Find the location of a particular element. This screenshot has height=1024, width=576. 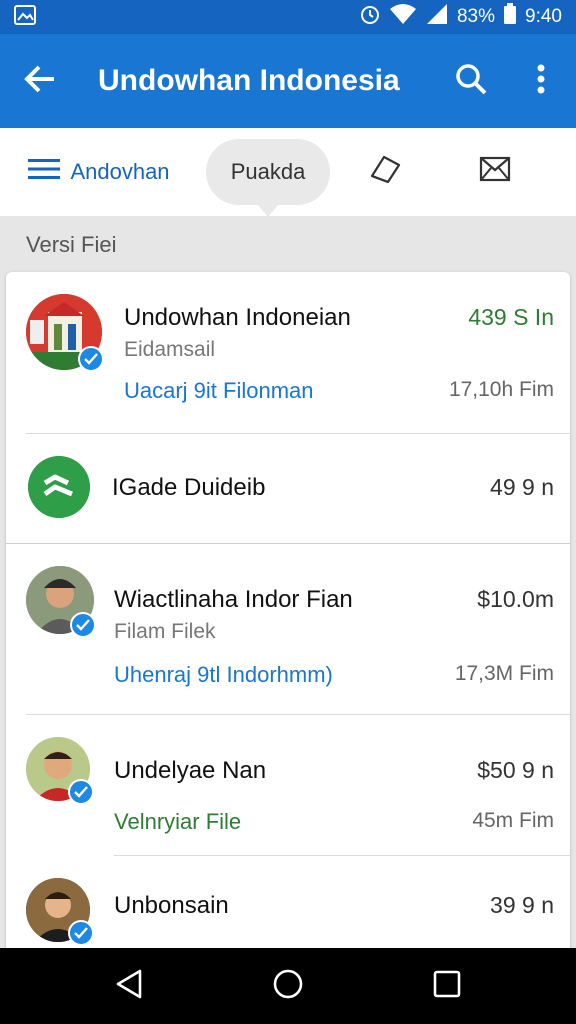

triangle-back-icon is located at coordinates (129, 986).